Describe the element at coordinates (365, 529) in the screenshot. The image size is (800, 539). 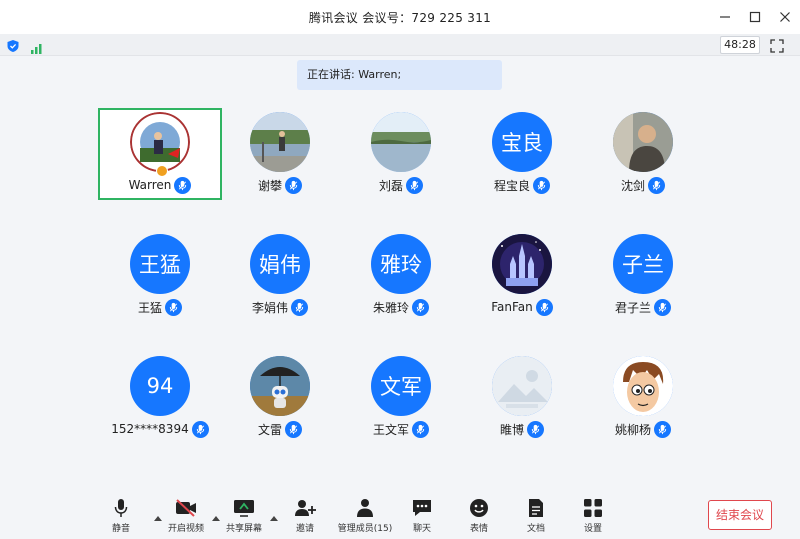
I see `manage-members-label: 管理成员(15)` at that location.